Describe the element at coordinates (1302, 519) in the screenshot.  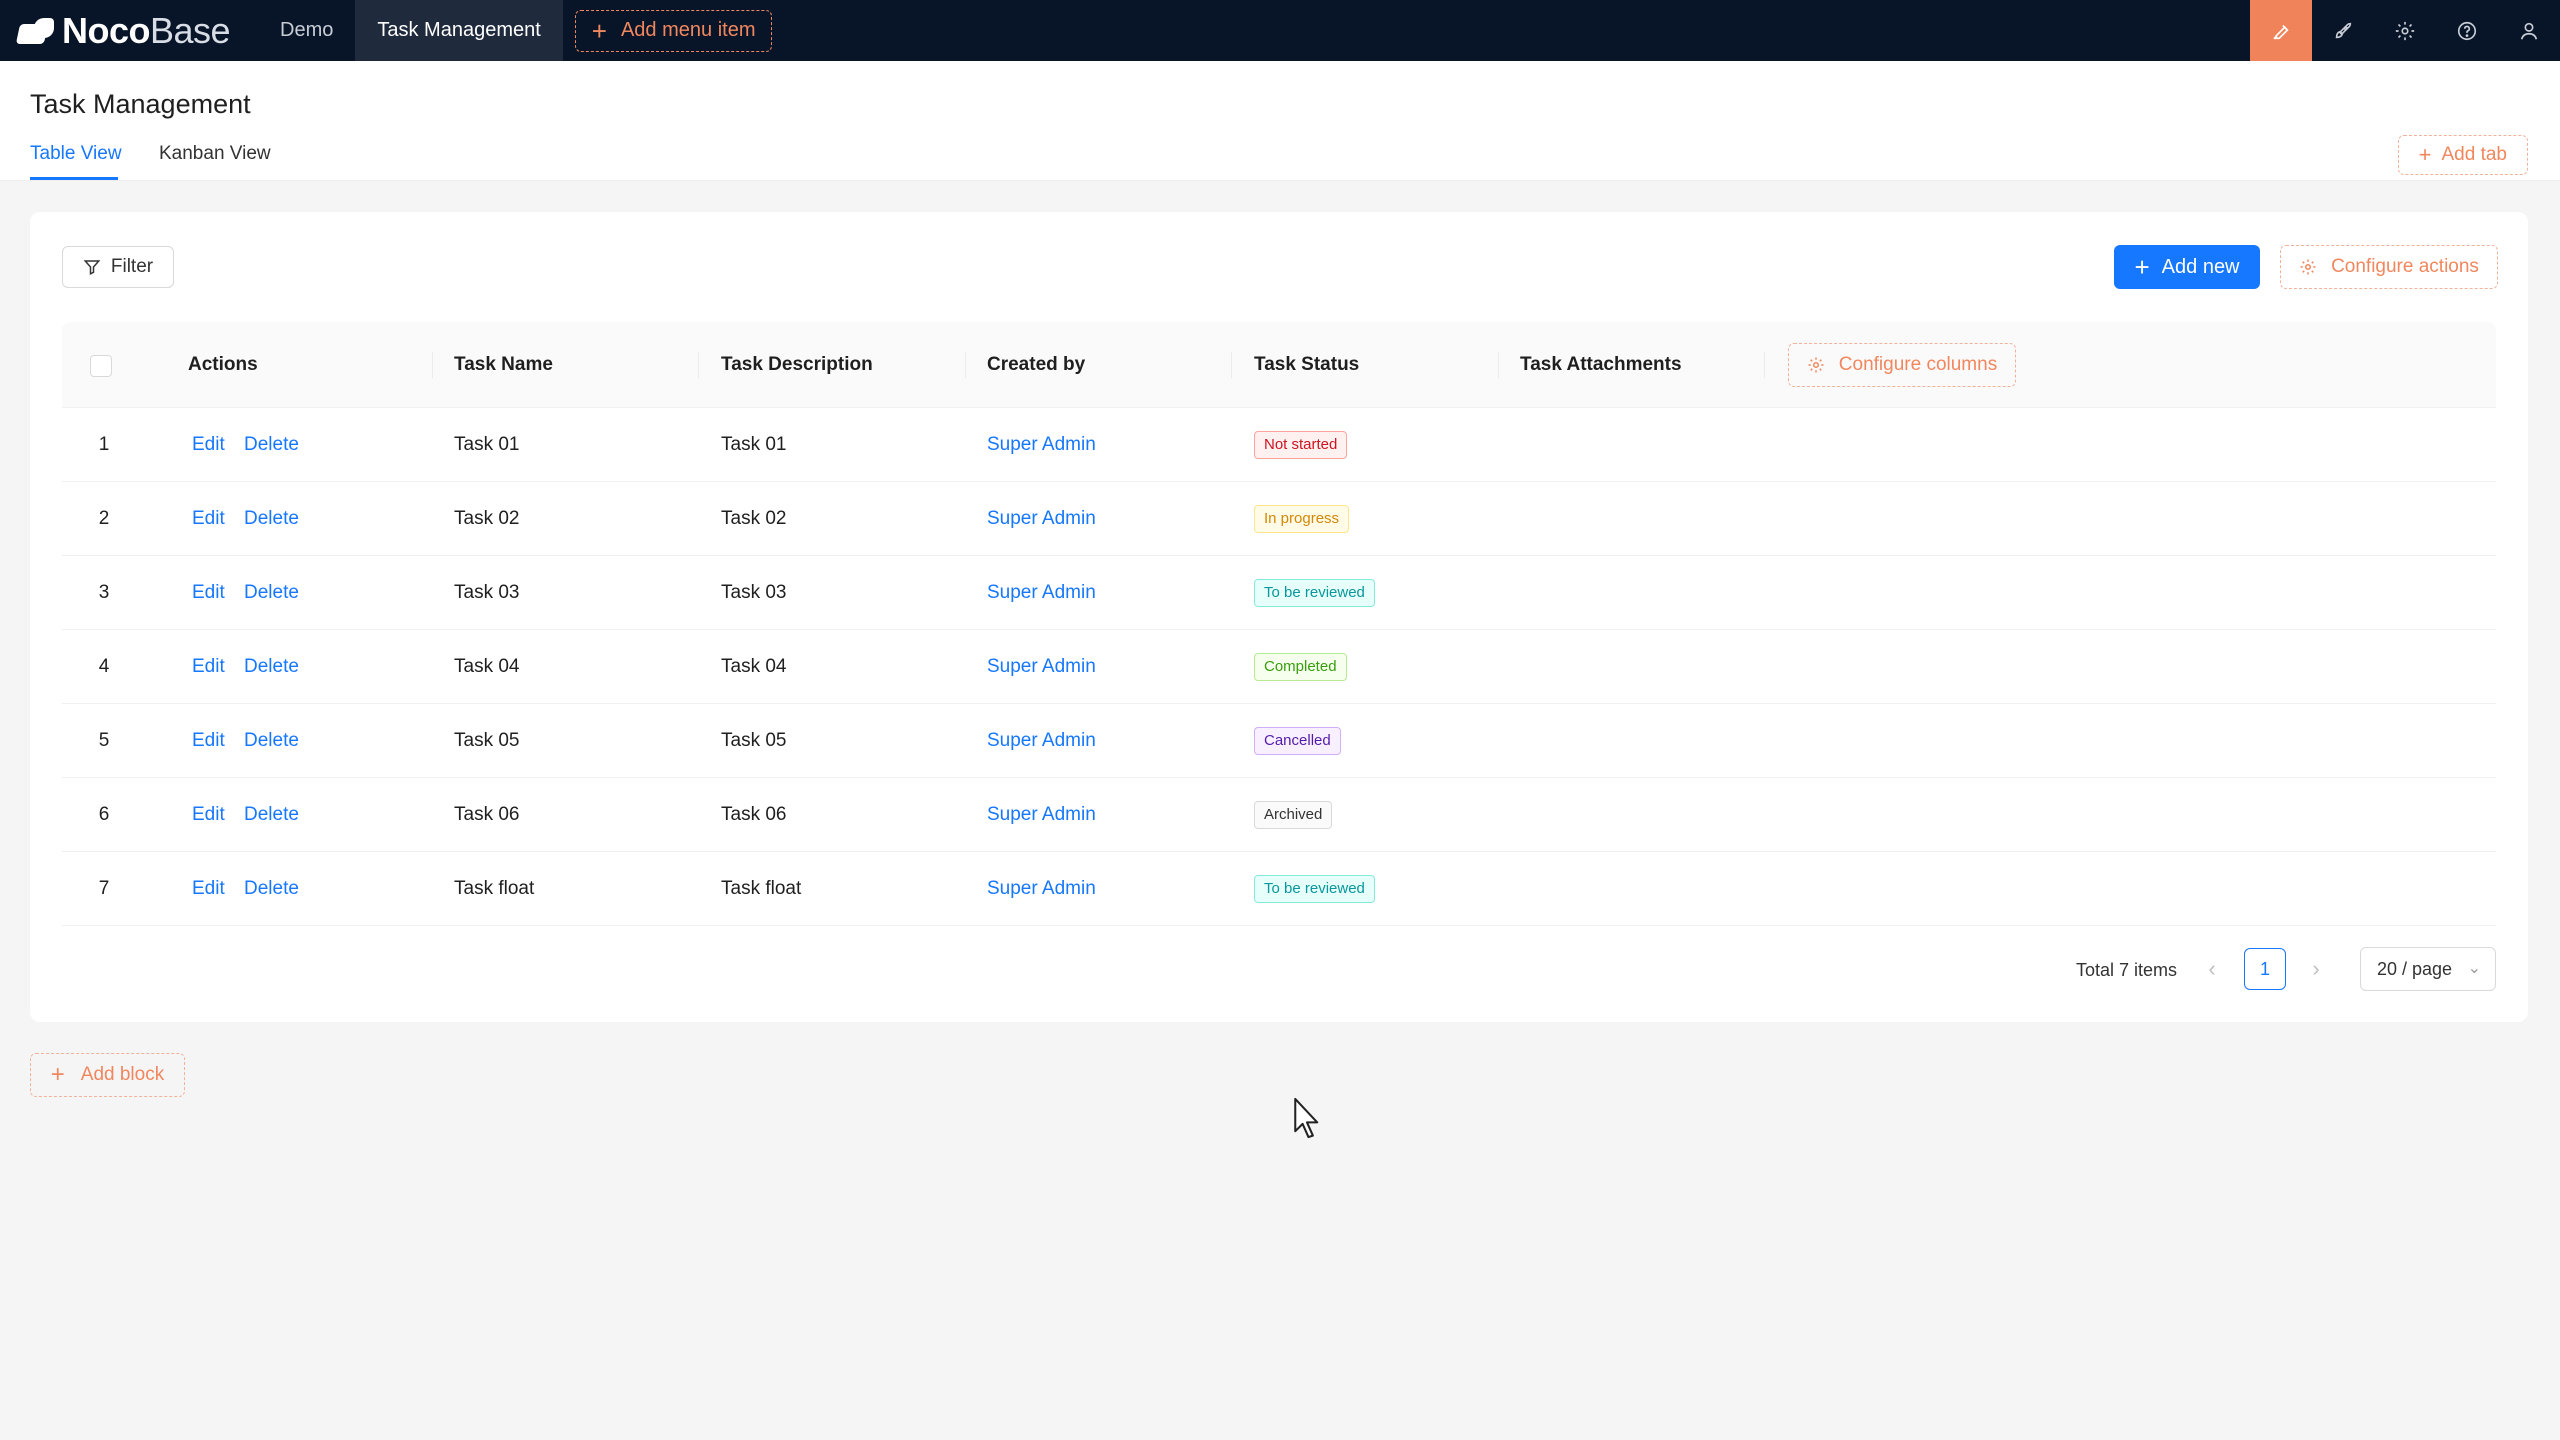
I see `status-badge: In progress` at that location.